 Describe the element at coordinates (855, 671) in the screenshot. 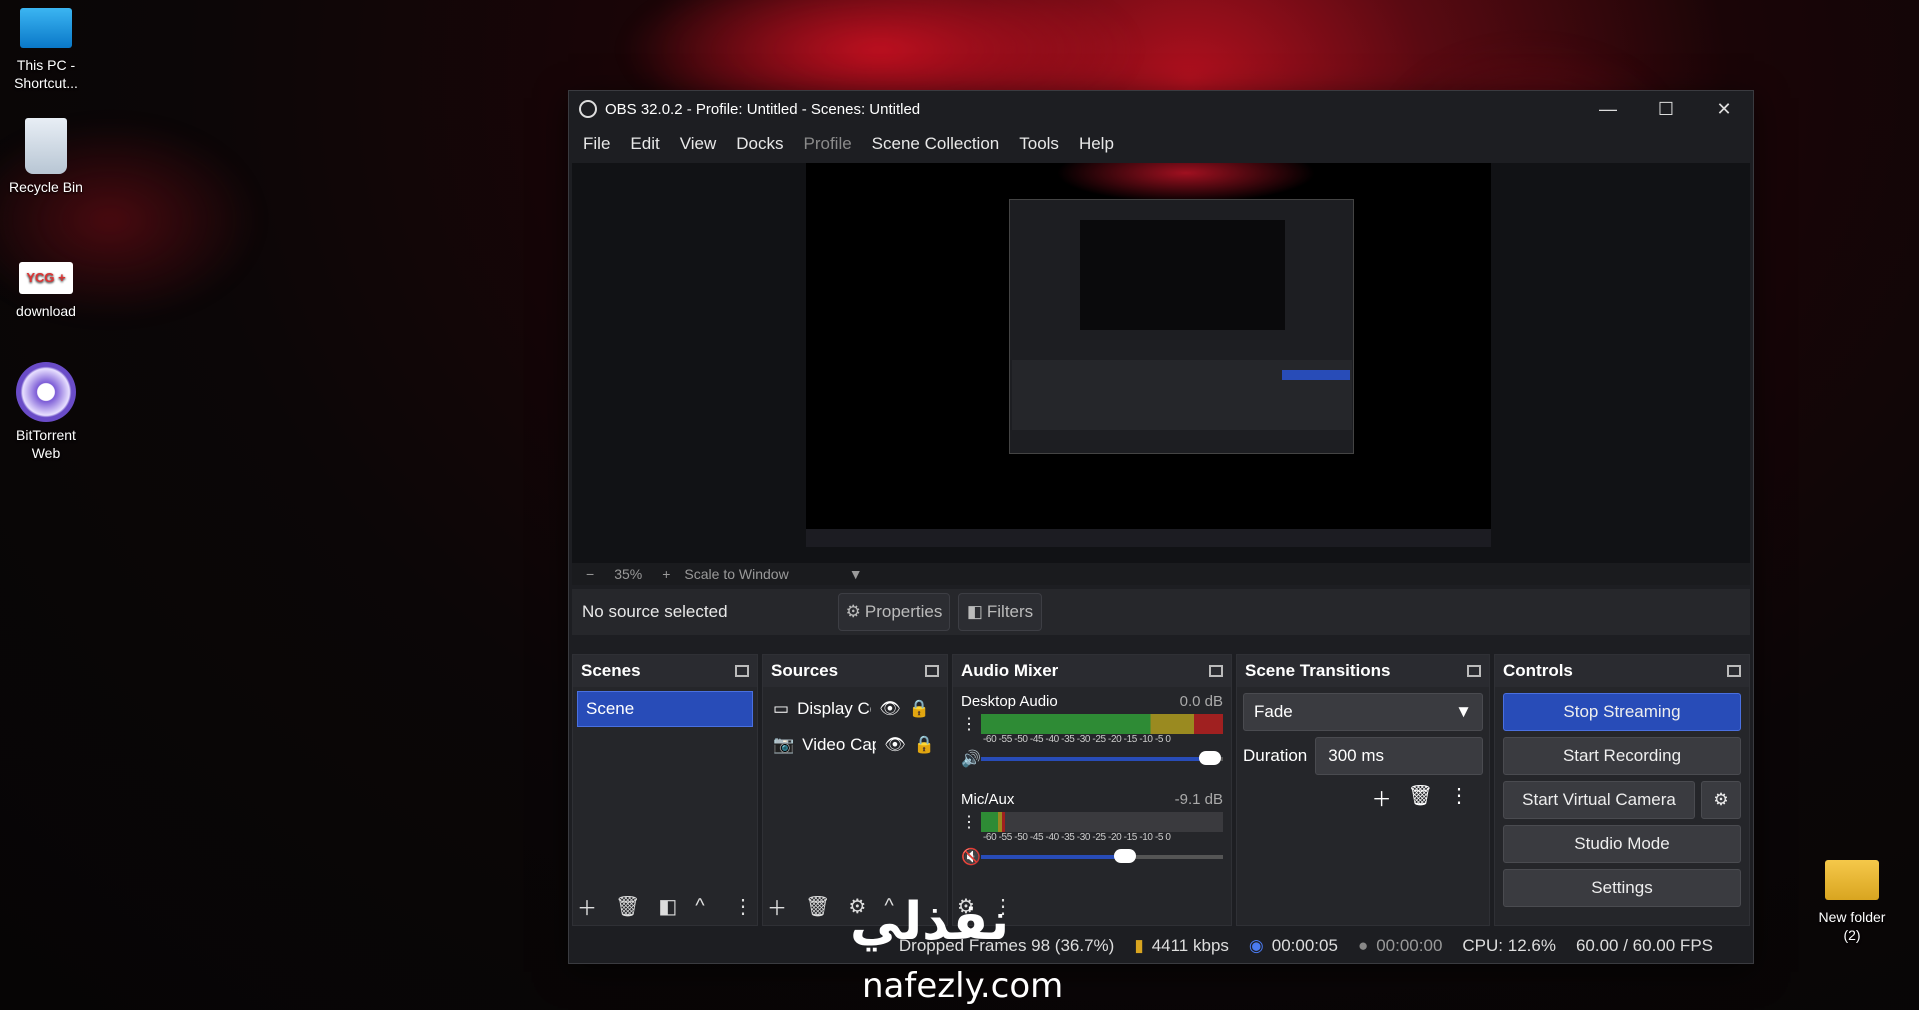

I see `sources-header: Sources` at that location.